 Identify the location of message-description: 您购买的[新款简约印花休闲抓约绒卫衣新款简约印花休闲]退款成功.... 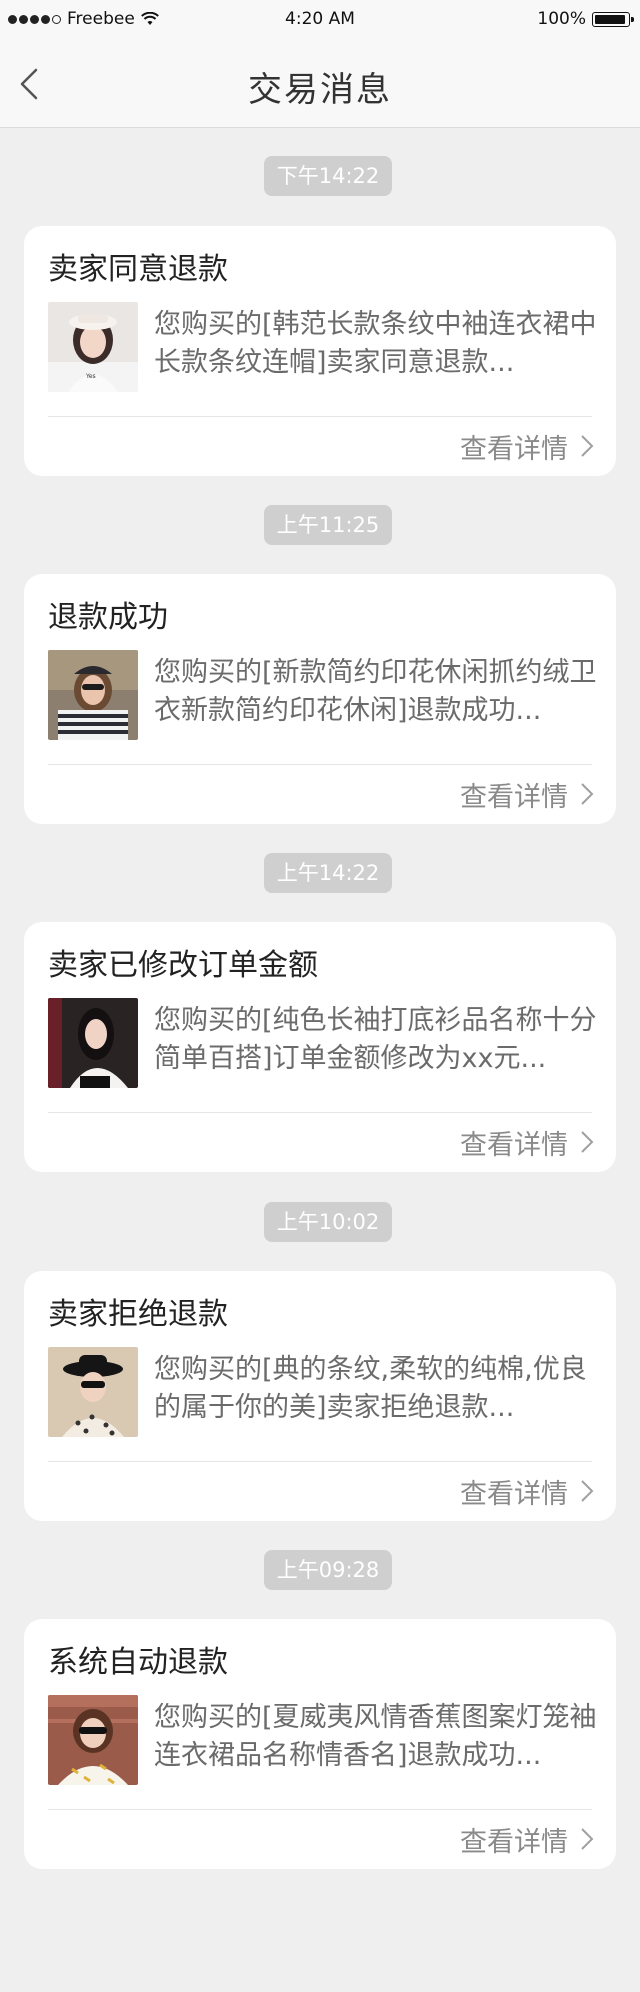
(375, 691).